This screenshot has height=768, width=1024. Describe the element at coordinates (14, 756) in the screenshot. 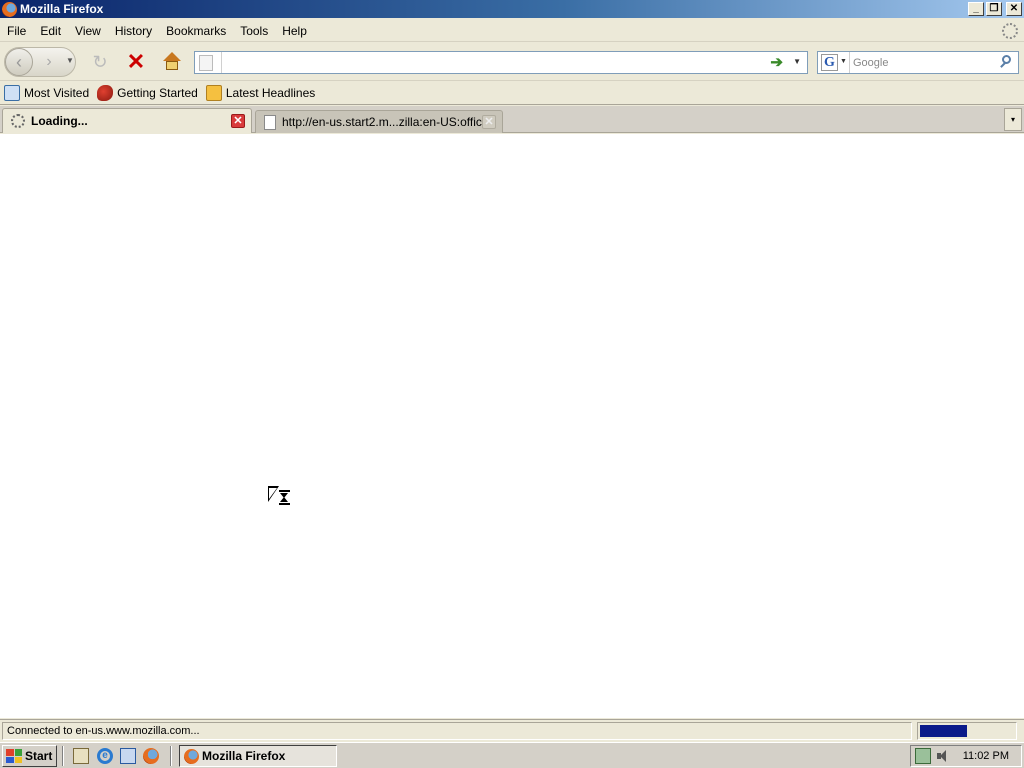

I see `windows-logo-icon` at that location.